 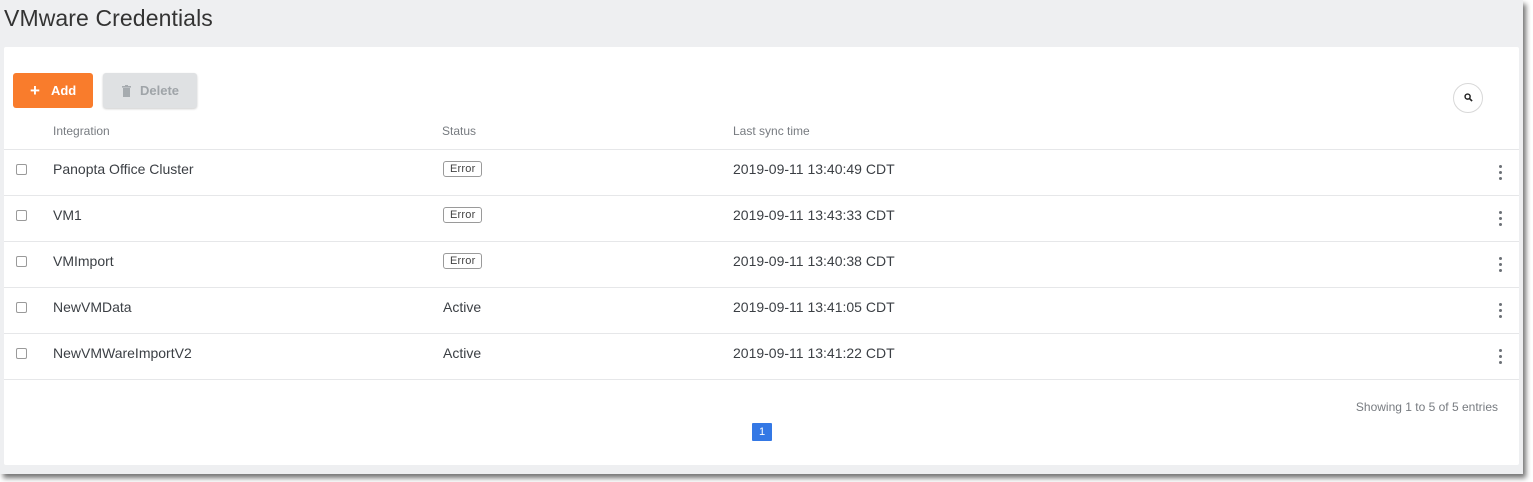 I want to click on page-title: VMware Credentials, so click(x=108, y=18).